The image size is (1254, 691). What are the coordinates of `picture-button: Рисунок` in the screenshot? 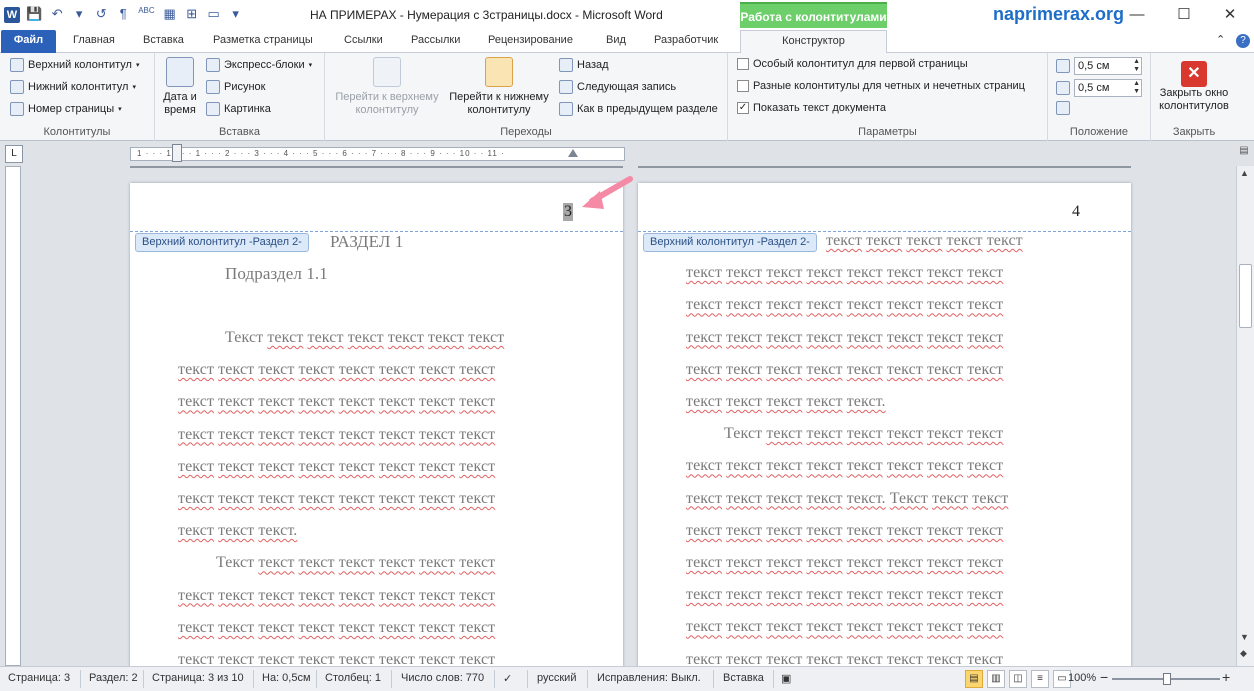 It's located at (236, 87).